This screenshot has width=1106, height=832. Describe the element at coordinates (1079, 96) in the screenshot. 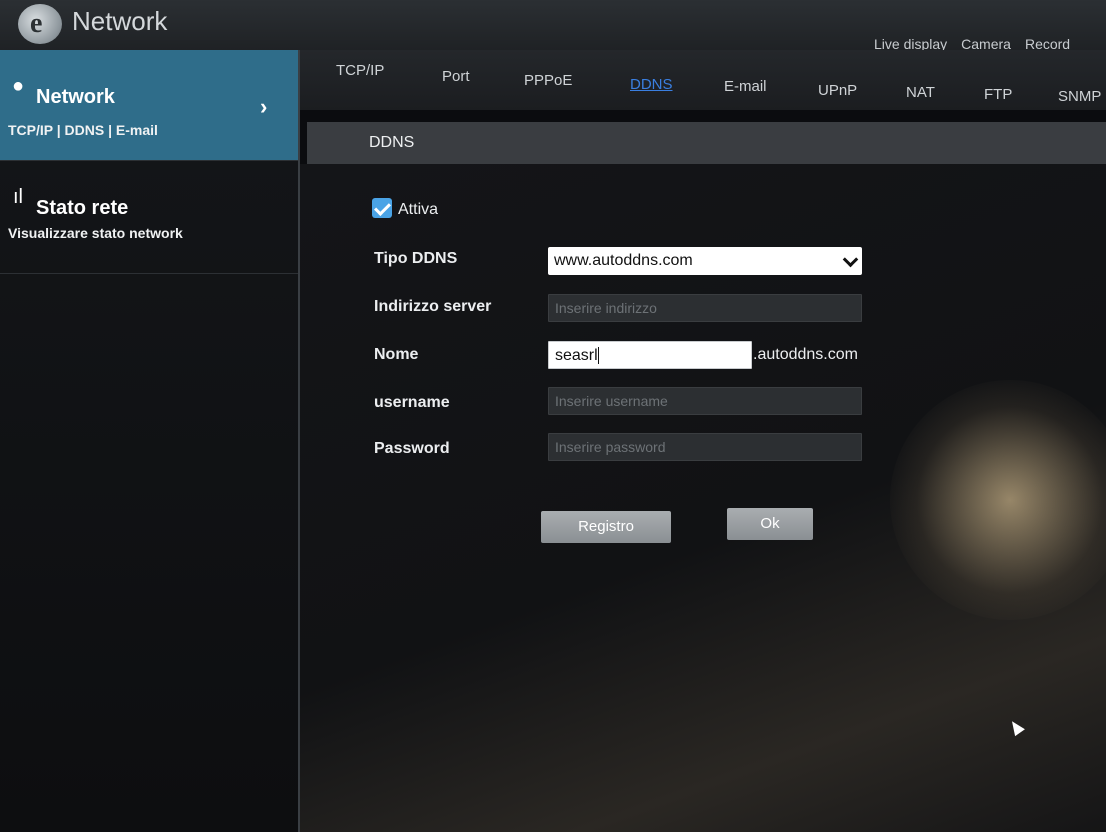

I see `tab-snmp: SNMP` at that location.